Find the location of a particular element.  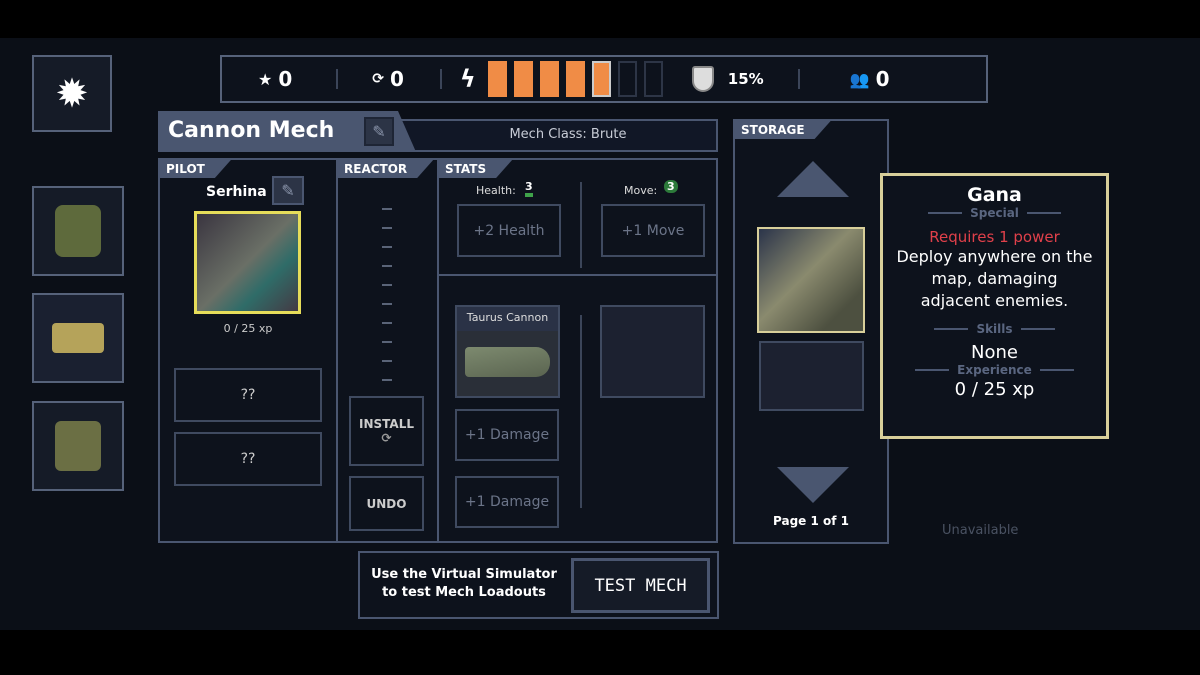

health-label: Health: is located at coordinates (496, 190).